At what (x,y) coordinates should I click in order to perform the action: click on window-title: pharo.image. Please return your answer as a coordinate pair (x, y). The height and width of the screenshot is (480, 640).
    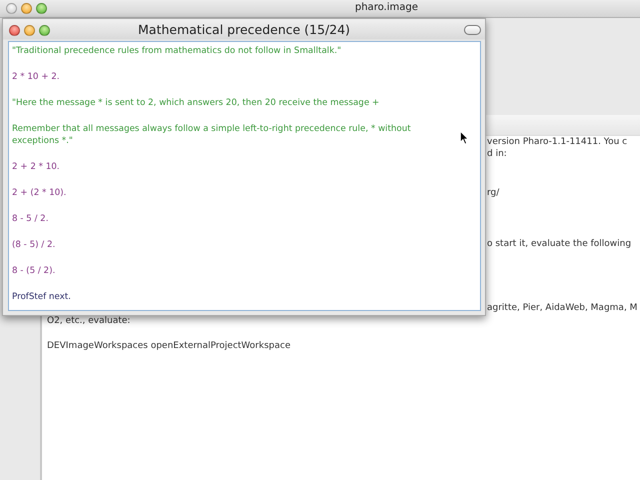
    Looking at the image, I should click on (386, 7).